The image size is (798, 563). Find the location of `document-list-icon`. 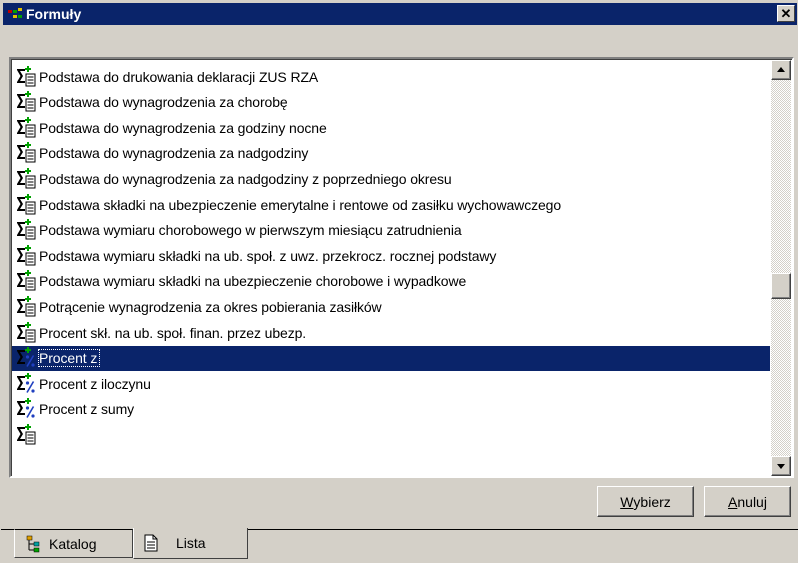

document-list-icon is located at coordinates (151, 543).